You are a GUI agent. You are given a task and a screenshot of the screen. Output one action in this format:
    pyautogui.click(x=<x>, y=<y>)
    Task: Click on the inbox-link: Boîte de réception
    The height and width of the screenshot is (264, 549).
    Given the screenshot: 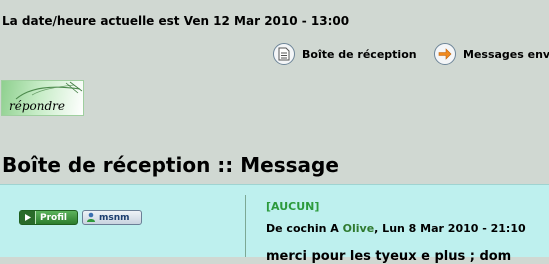 What is the action you would take?
    pyautogui.click(x=345, y=54)
    